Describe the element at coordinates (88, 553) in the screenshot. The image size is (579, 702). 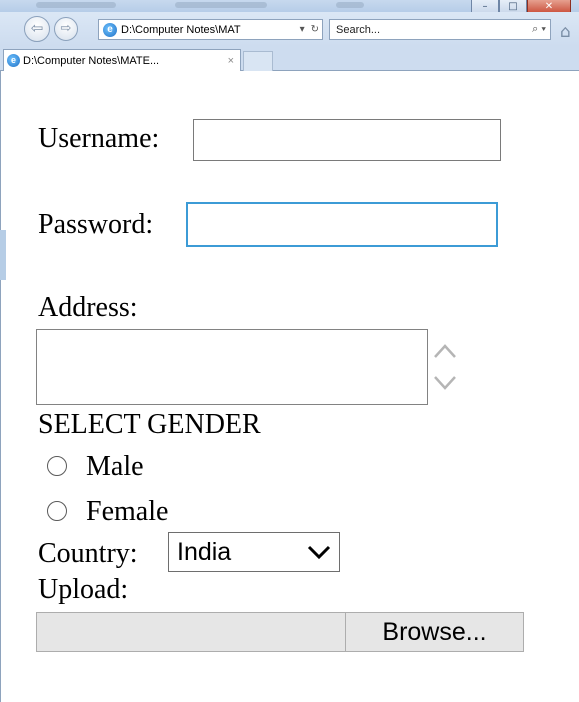
I see `country-label: Country:` at that location.